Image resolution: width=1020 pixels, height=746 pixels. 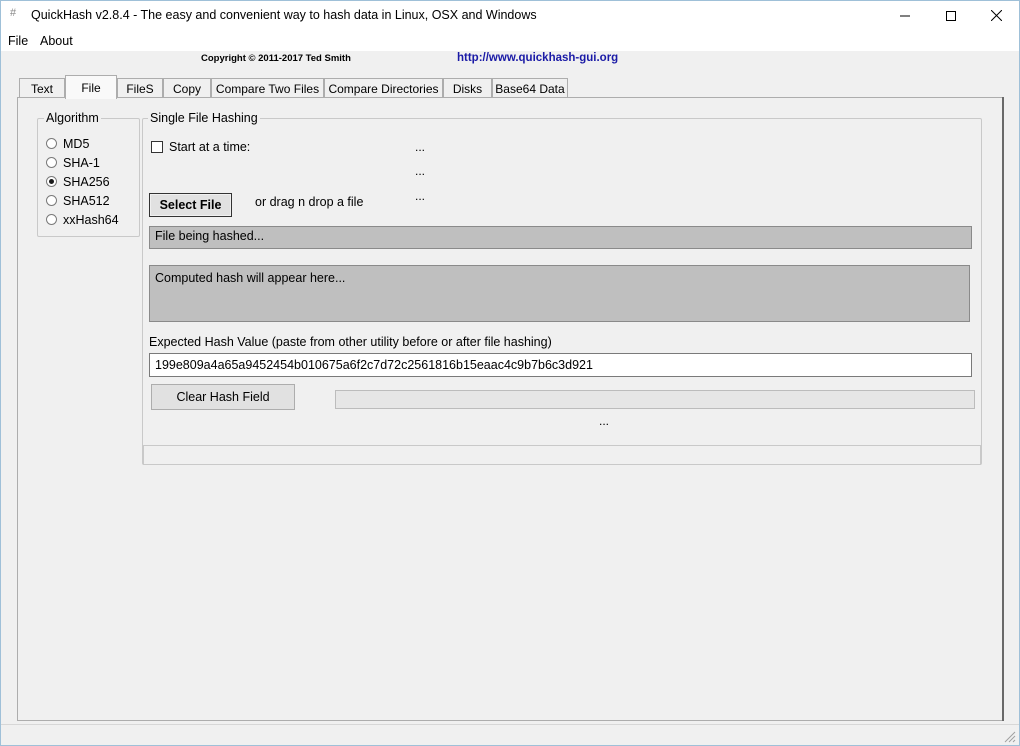 I want to click on close-button, so click(x=996, y=15).